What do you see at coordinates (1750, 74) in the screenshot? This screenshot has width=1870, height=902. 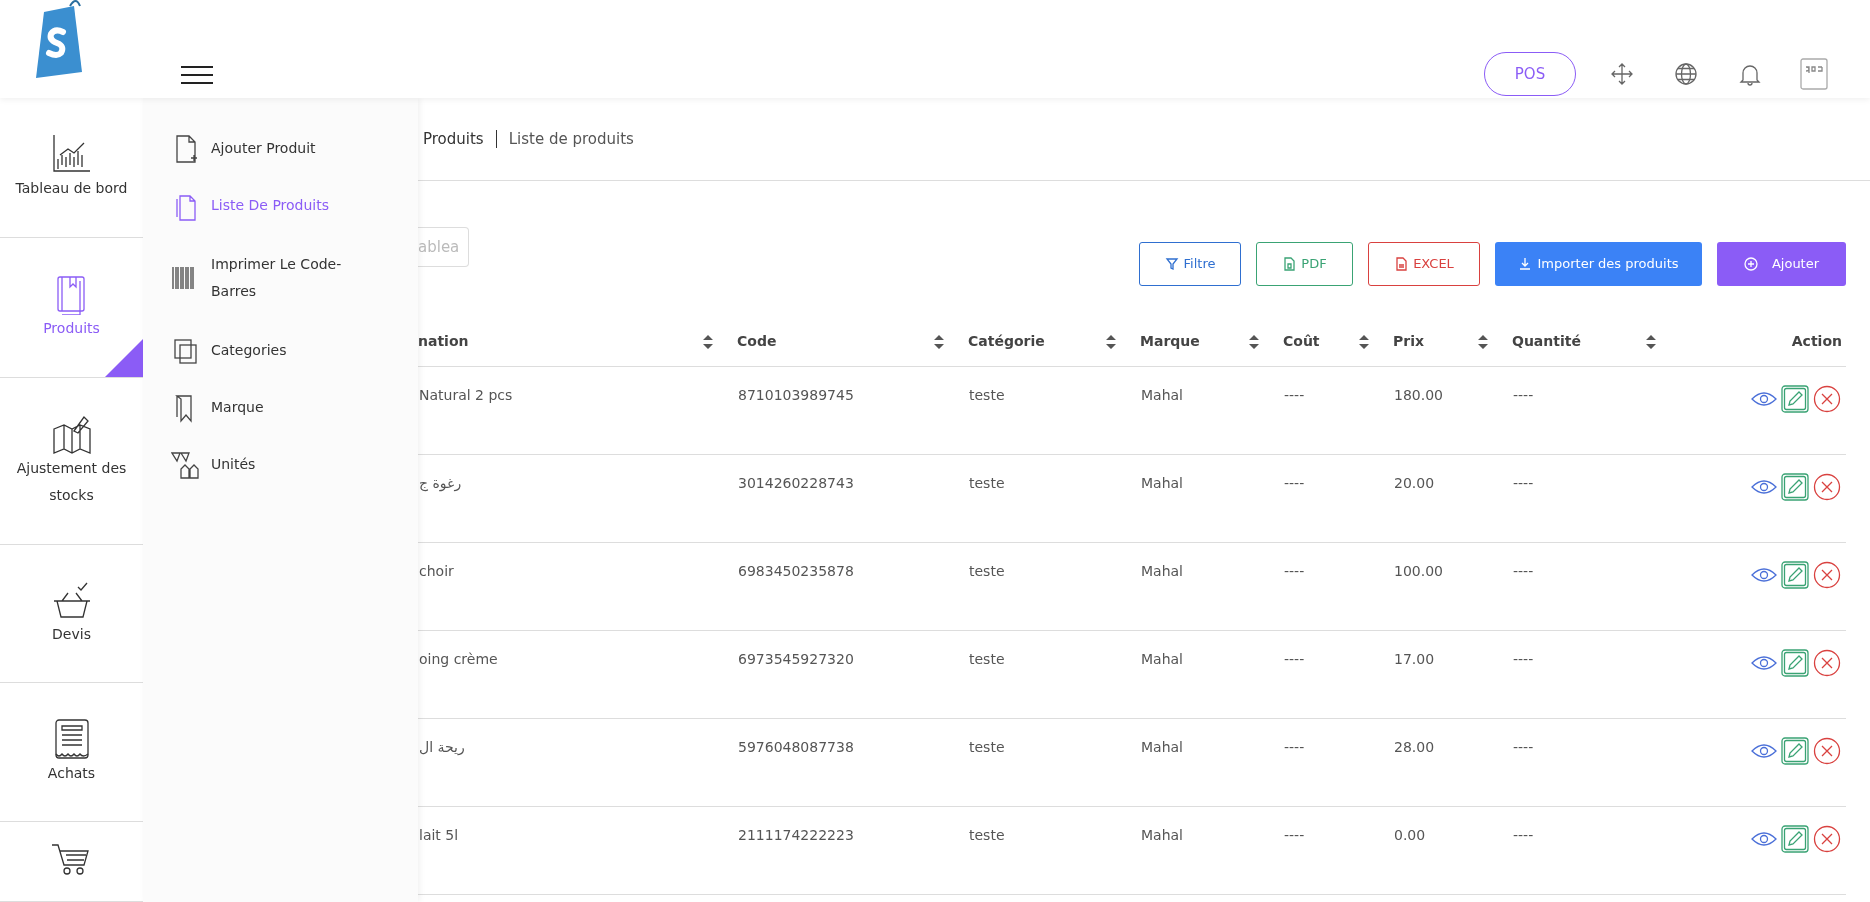 I see `bell-icon` at bounding box center [1750, 74].